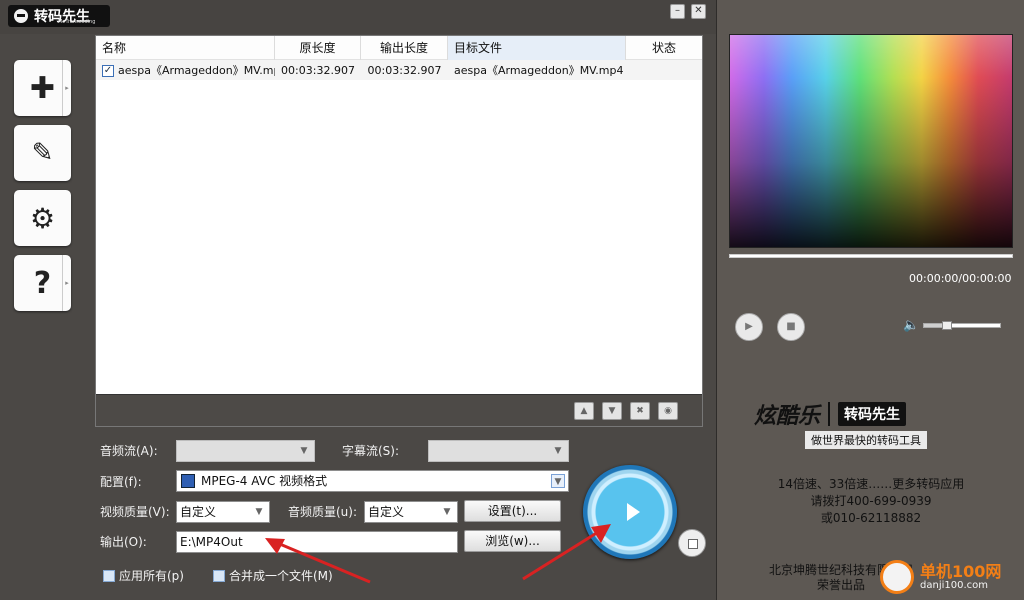  What do you see at coordinates (911, 325) in the screenshot?
I see `speaker-icon: 🔈` at bounding box center [911, 325].